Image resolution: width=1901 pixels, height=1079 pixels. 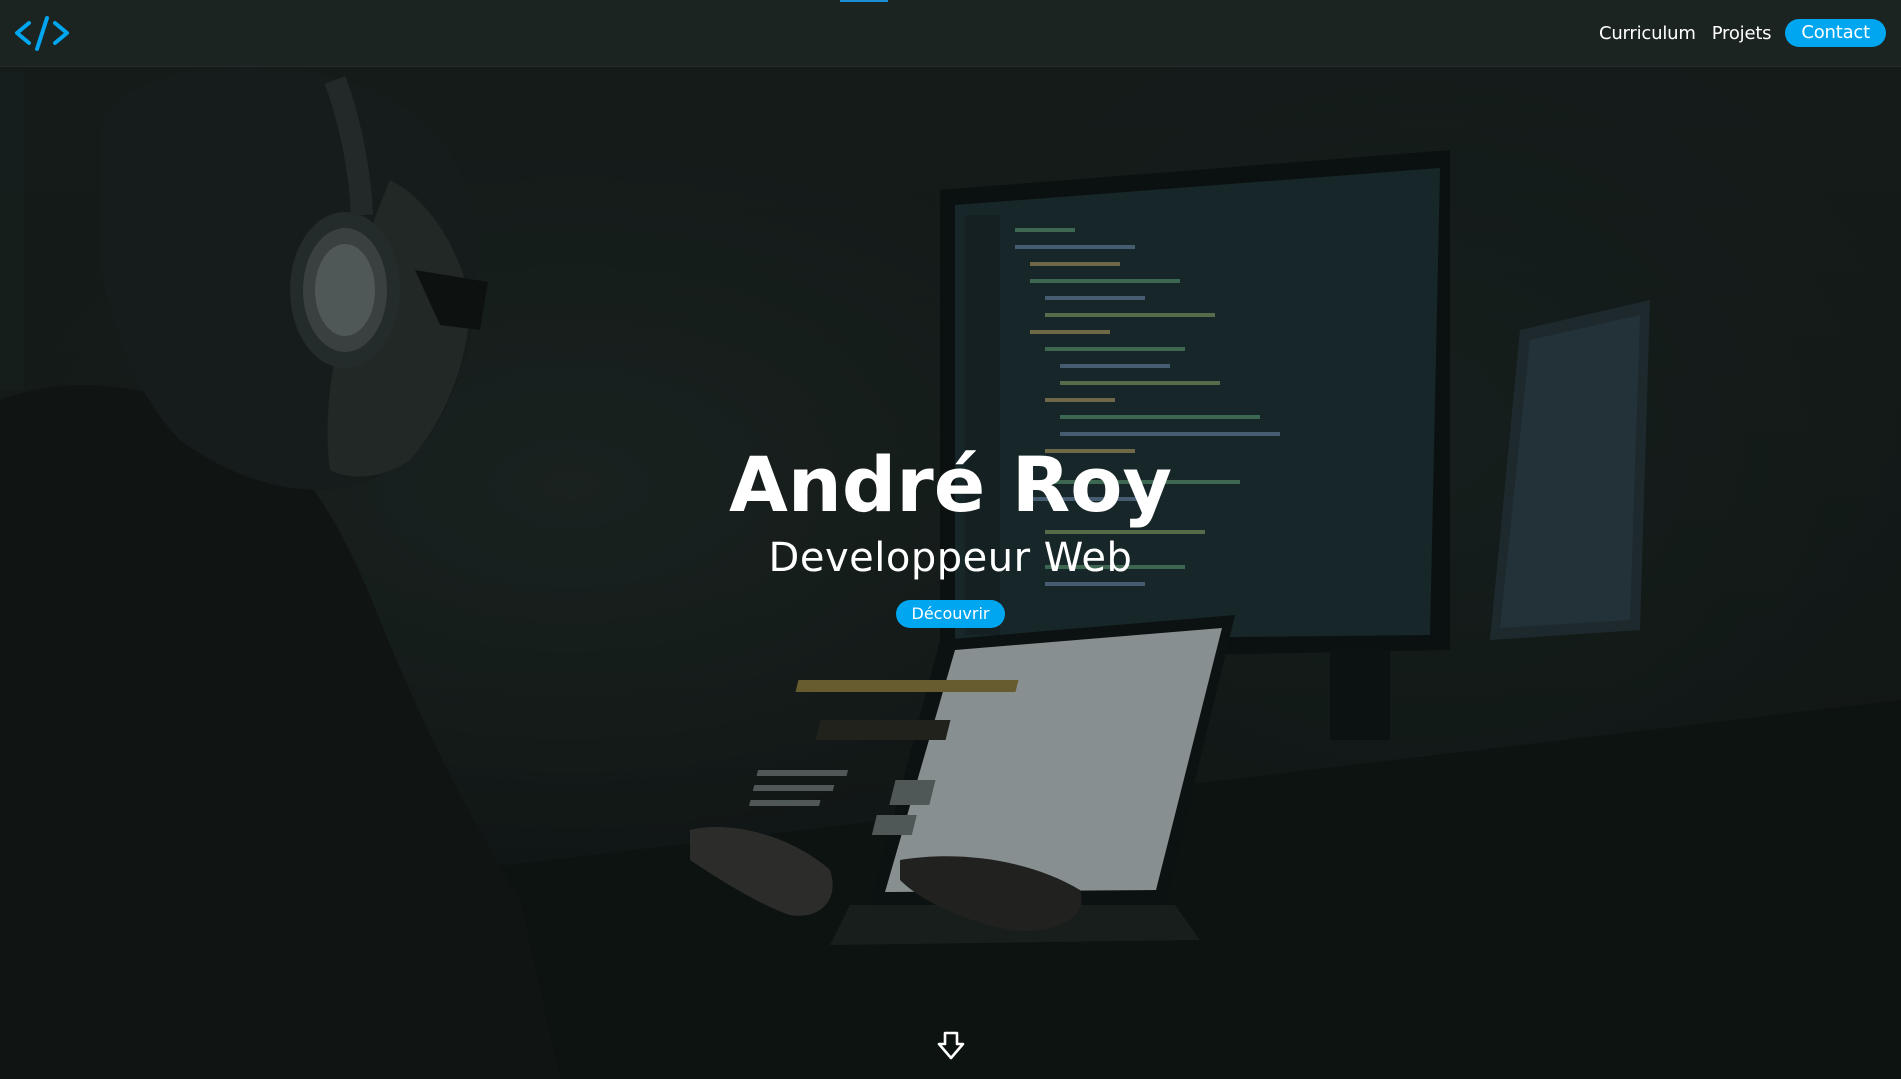 I want to click on arrow-down-icon, so click(x=951, y=1046).